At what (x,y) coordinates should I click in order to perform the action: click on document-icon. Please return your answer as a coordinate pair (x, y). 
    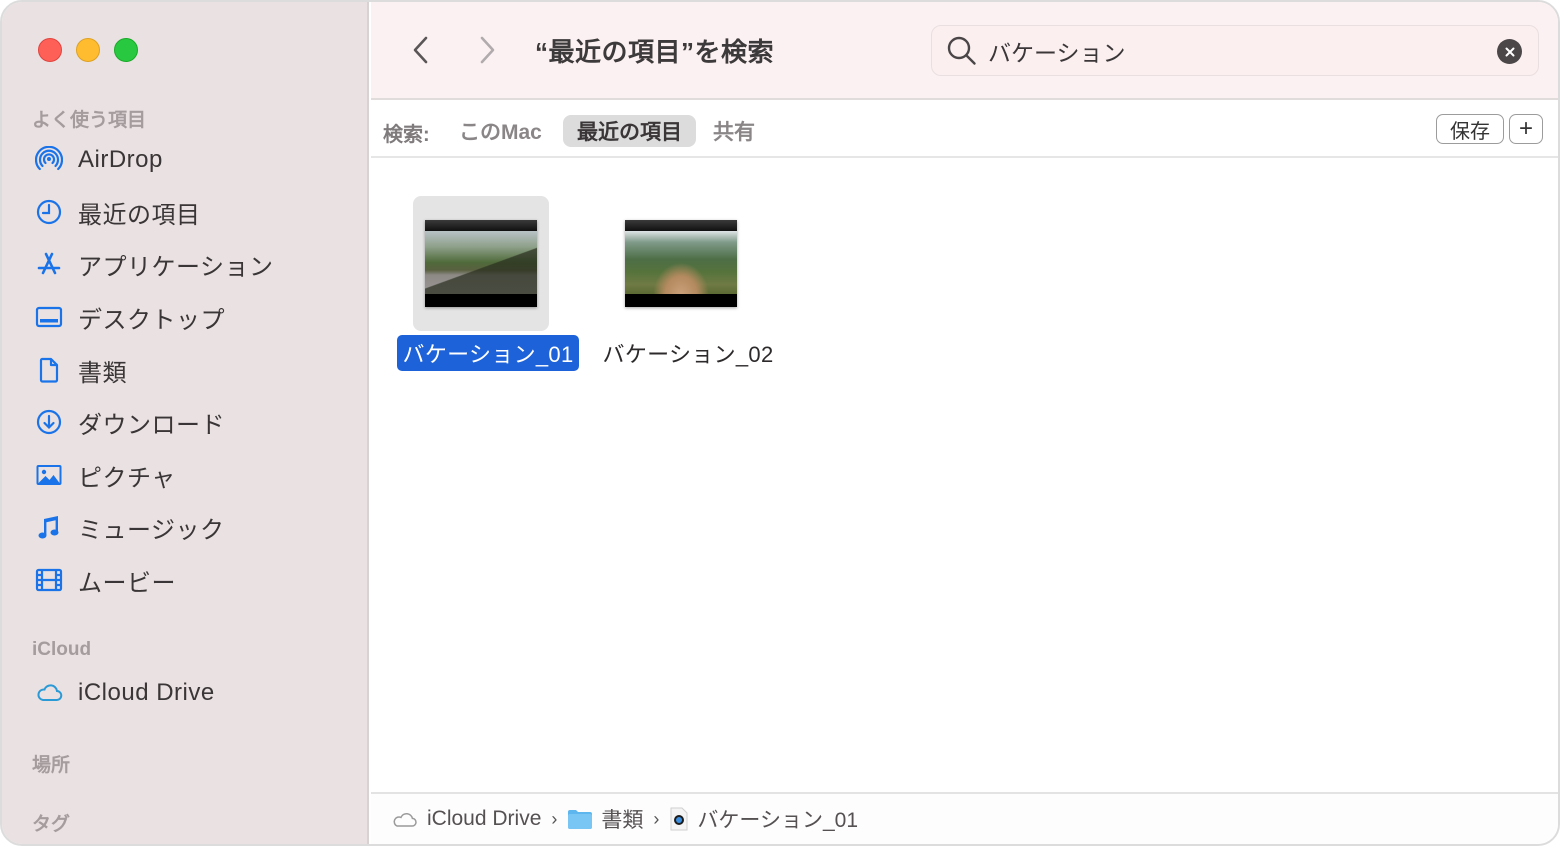
    Looking at the image, I should click on (49, 370).